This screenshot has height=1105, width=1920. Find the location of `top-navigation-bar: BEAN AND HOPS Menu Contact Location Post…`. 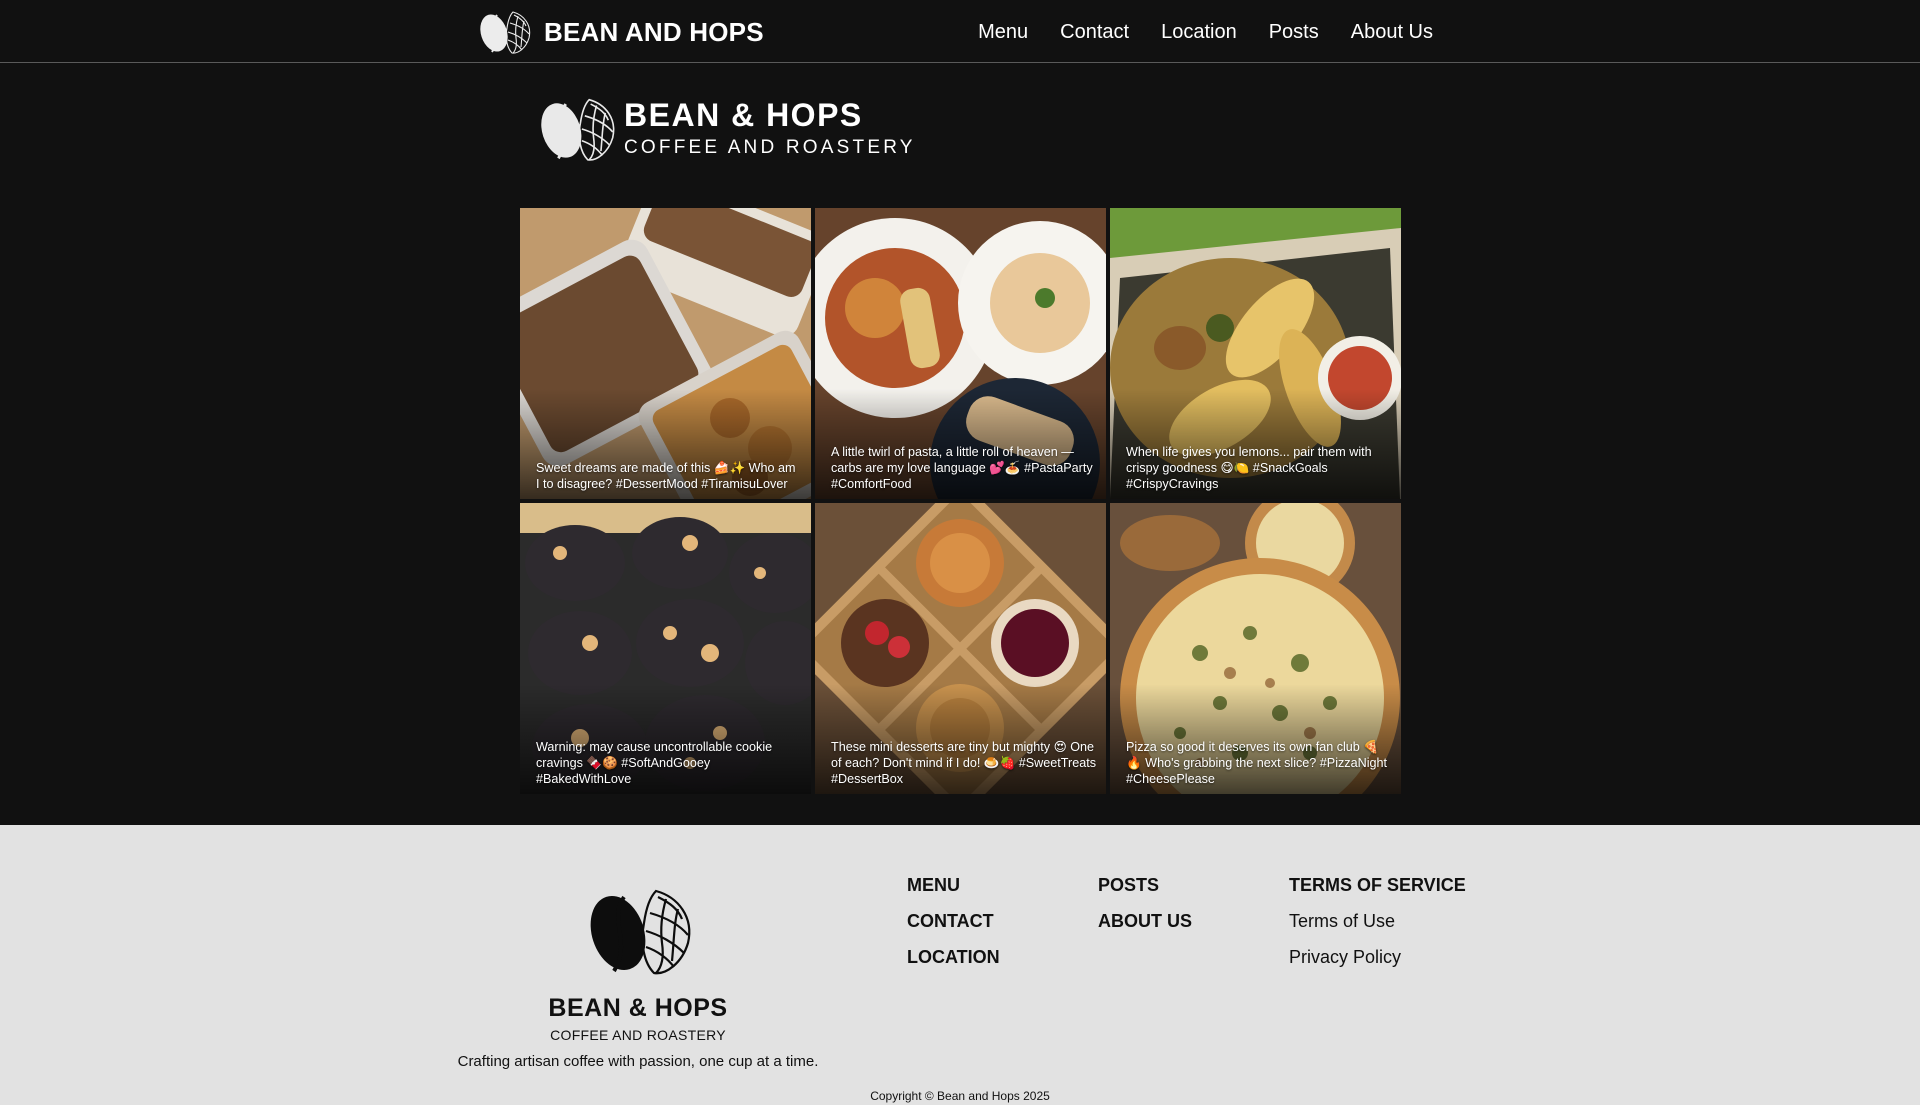

top-navigation-bar: BEAN AND HOPS Menu Contact Location Post… is located at coordinates (960, 31).